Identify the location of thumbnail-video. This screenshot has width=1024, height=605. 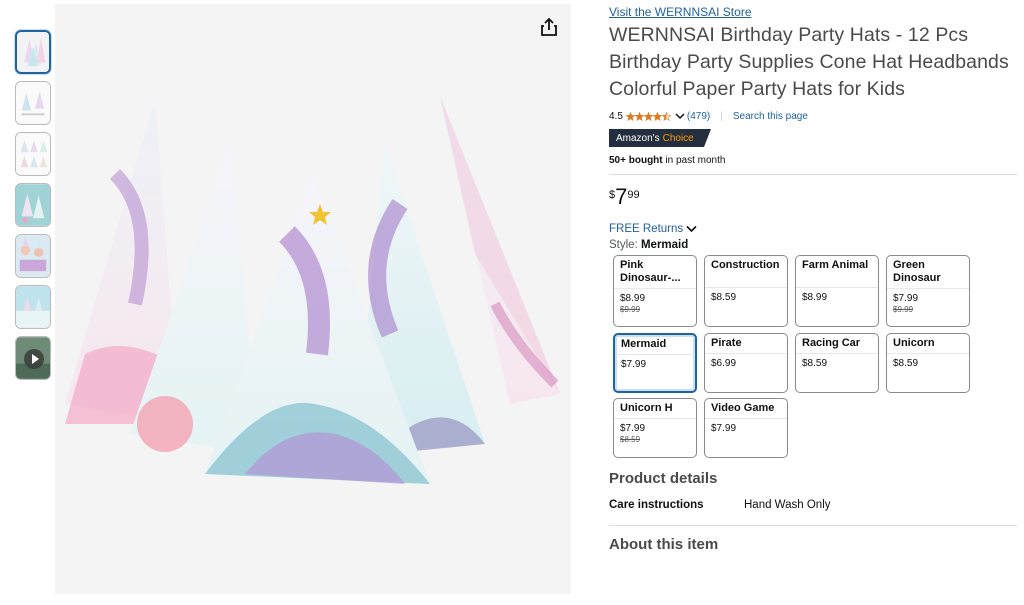
(33, 358).